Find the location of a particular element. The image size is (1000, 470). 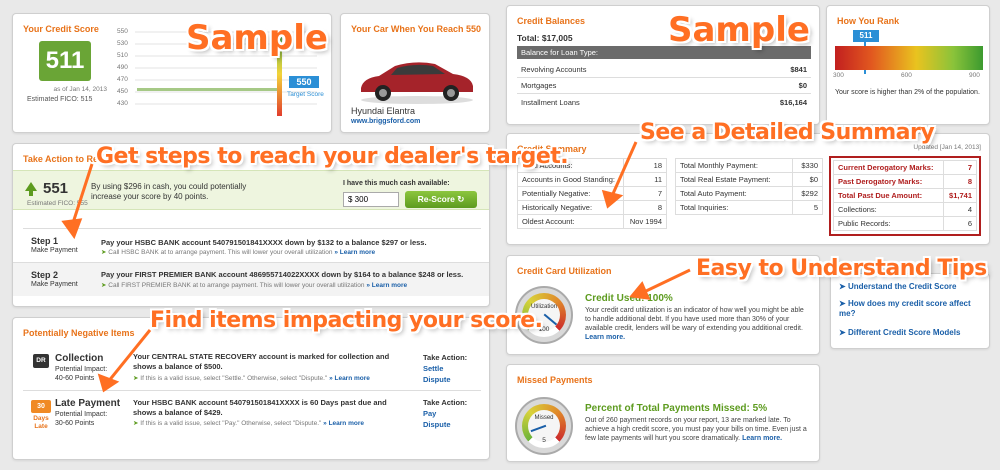

summary-row: Accounts in Good Standing: 11 is located at coordinates (591, 179).